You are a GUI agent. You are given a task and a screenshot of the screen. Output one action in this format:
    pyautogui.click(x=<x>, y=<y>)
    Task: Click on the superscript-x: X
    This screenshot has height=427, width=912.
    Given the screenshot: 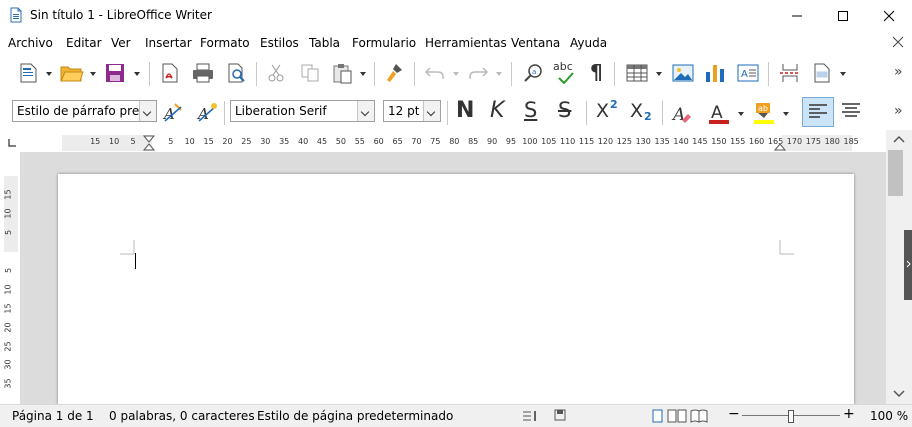 What is the action you would take?
    pyautogui.click(x=603, y=111)
    